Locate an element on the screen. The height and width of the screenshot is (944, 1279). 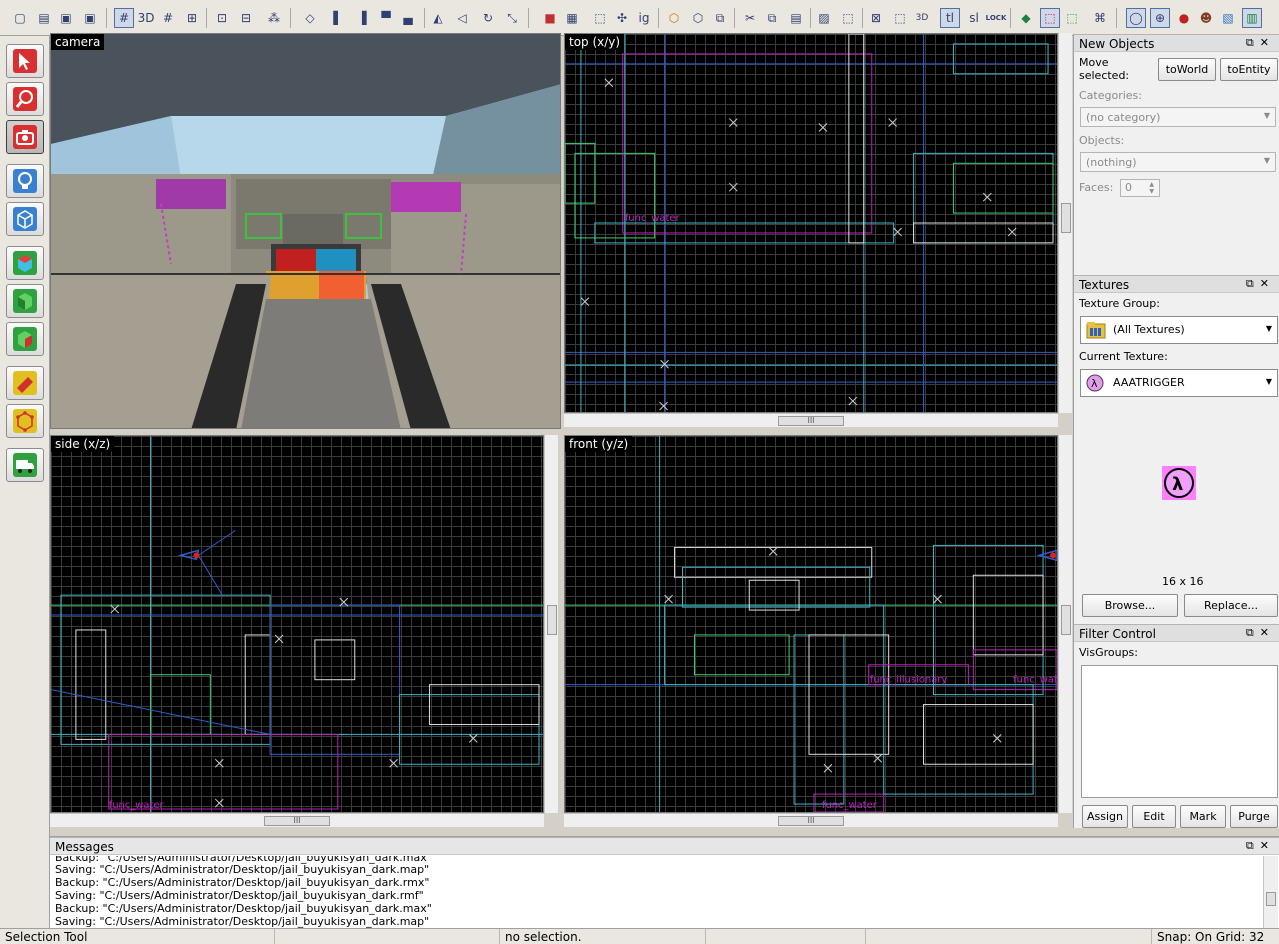
align-top-icon: ▀ is located at coordinates (386, 18).